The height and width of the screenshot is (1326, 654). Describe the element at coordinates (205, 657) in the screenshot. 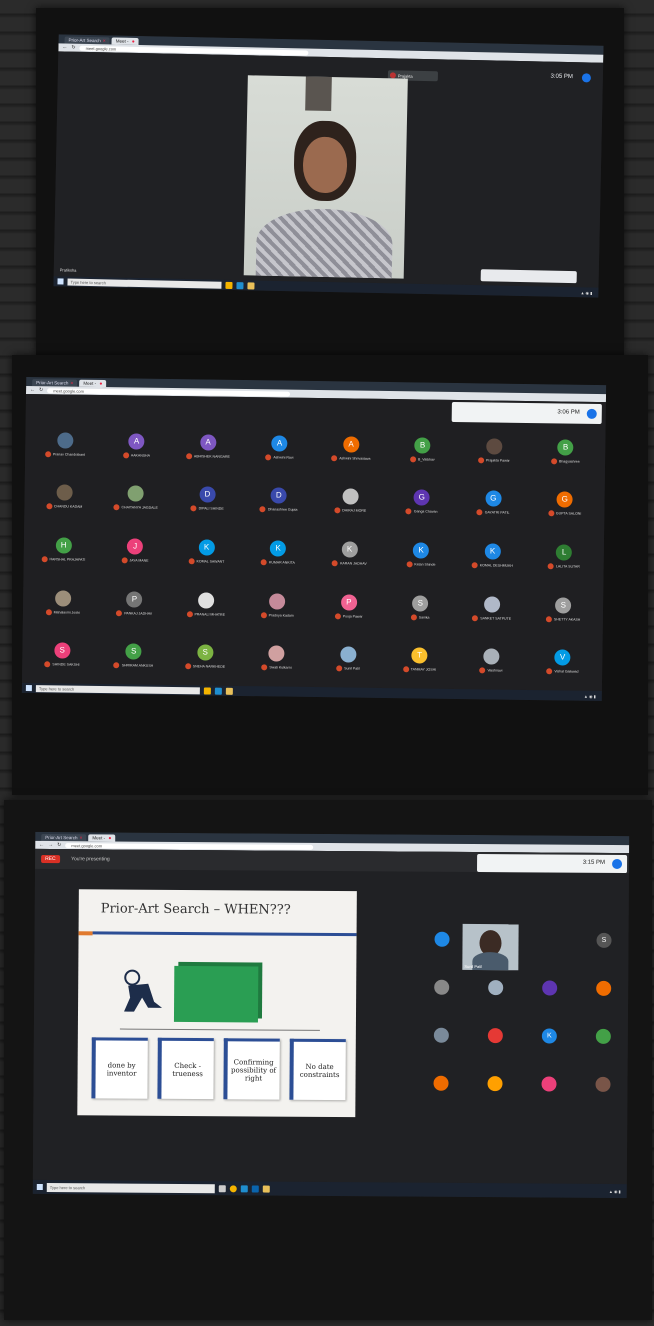

I see `participant-tile: S SNEHA NARKHEDE` at that location.